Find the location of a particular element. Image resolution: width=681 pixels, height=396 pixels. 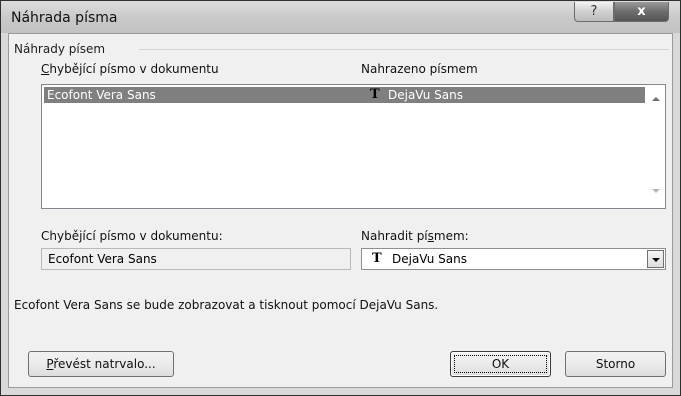

replacement-font-value: DejaVu Sans is located at coordinates (429, 259).